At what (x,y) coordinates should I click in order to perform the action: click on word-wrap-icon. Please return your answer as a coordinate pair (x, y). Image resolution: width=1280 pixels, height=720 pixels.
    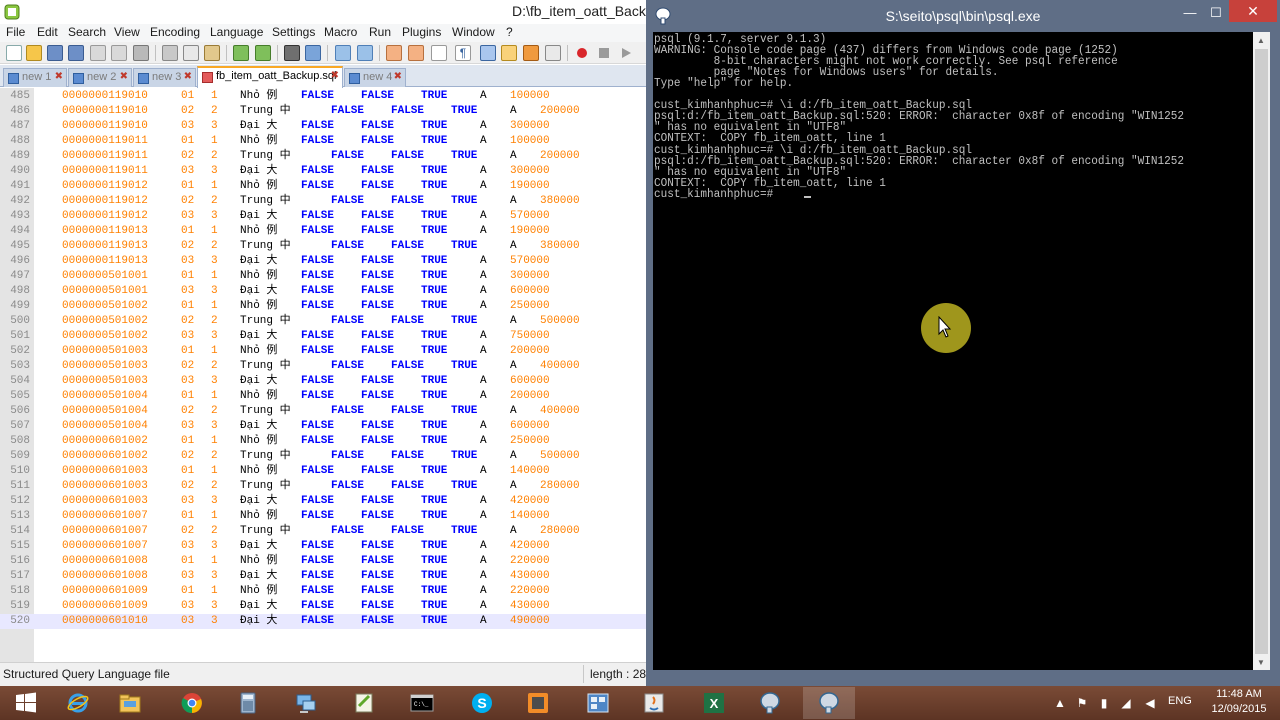
    Looking at the image, I should click on (439, 53).